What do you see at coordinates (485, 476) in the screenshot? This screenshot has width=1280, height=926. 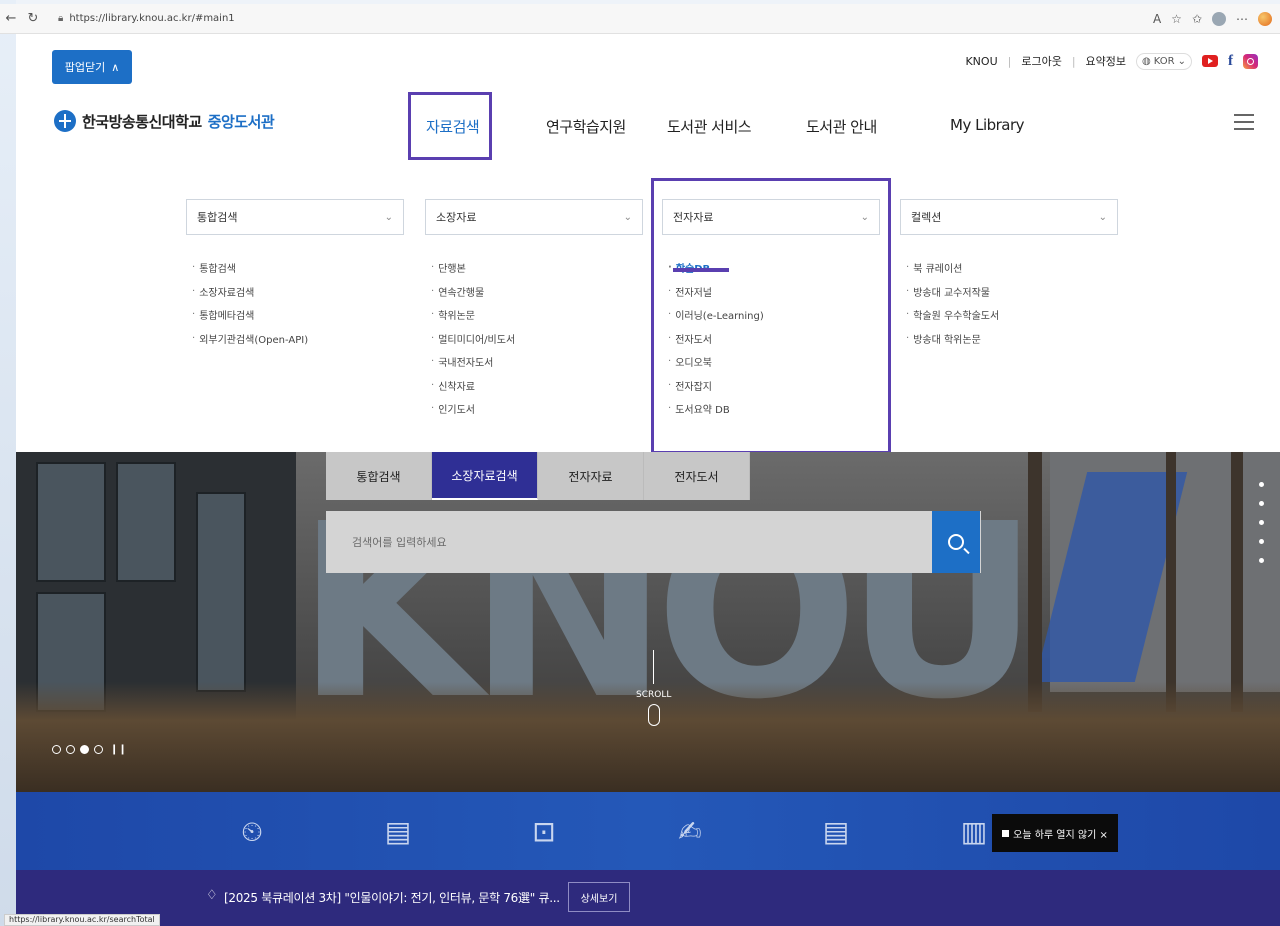 I see `tab-holdings-search: 소장자료검색` at bounding box center [485, 476].